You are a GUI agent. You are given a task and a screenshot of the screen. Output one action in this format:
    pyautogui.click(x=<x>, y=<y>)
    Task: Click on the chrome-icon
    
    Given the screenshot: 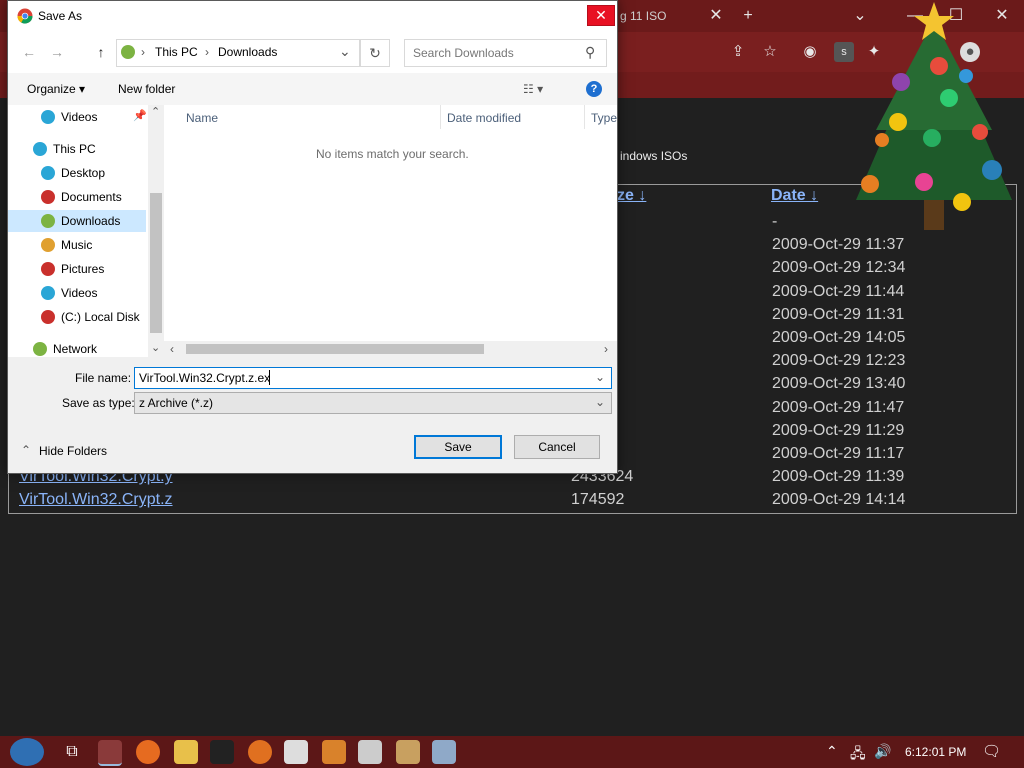 What is the action you would take?
    pyautogui.click(x=25, y=16)
    